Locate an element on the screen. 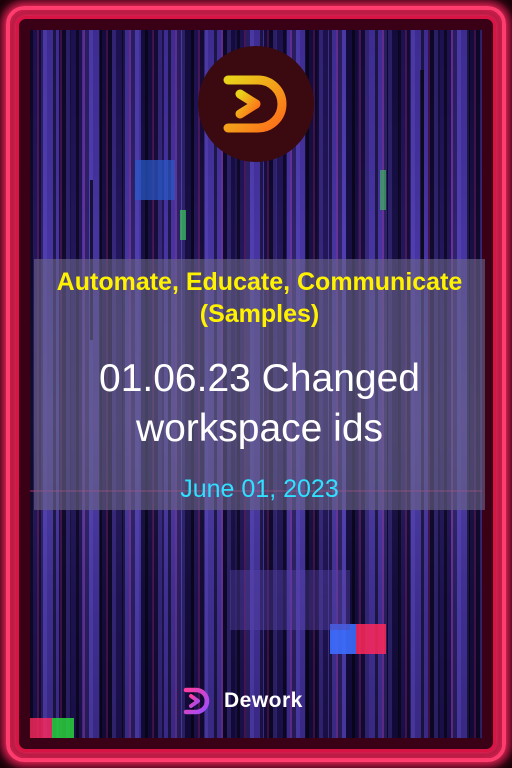 This screenshot has height=768, width=512. tagline: Automate, Educate, Communicate (Samples) is located at coordinates (259, 298).